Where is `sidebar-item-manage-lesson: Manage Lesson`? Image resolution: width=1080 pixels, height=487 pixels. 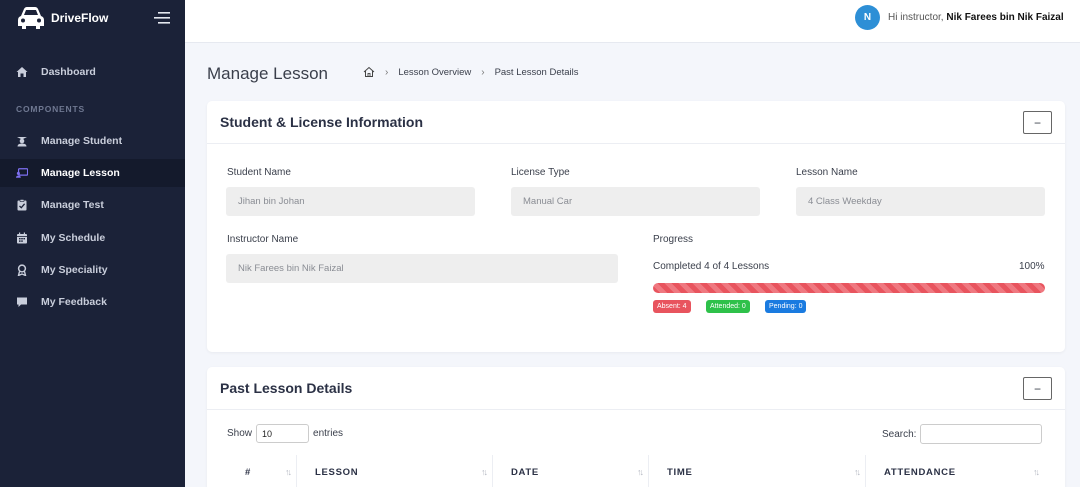 sidebar-item-manage-lesson: Manage Lesson is located at coordinates (92, 173).